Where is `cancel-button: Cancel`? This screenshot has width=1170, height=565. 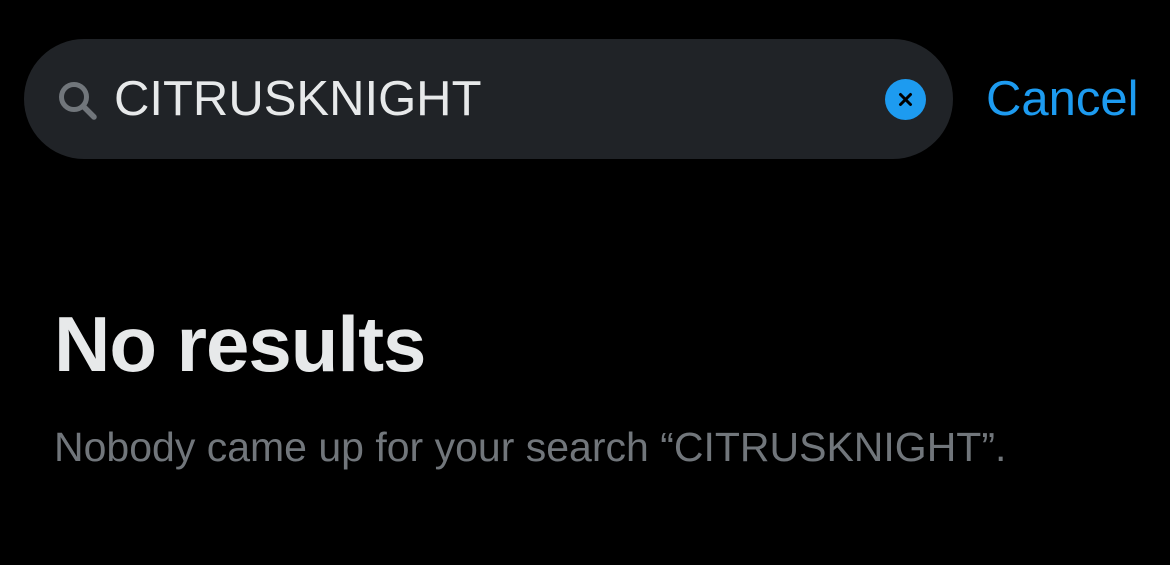 cancel-button: Cancel is located at coordinates (1062, 99).